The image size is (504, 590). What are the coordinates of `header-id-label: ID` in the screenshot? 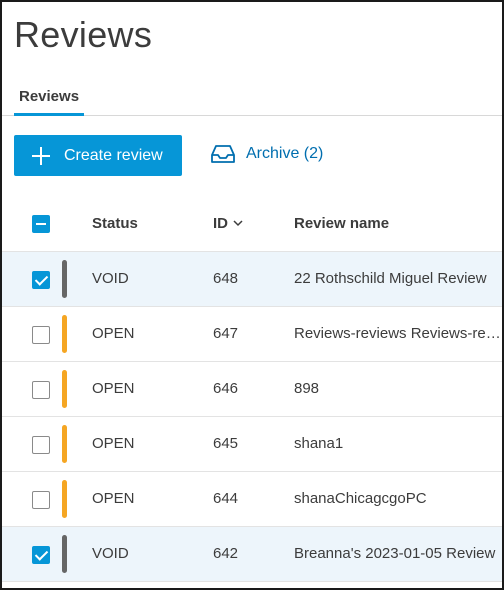 It's located at (220, 223).